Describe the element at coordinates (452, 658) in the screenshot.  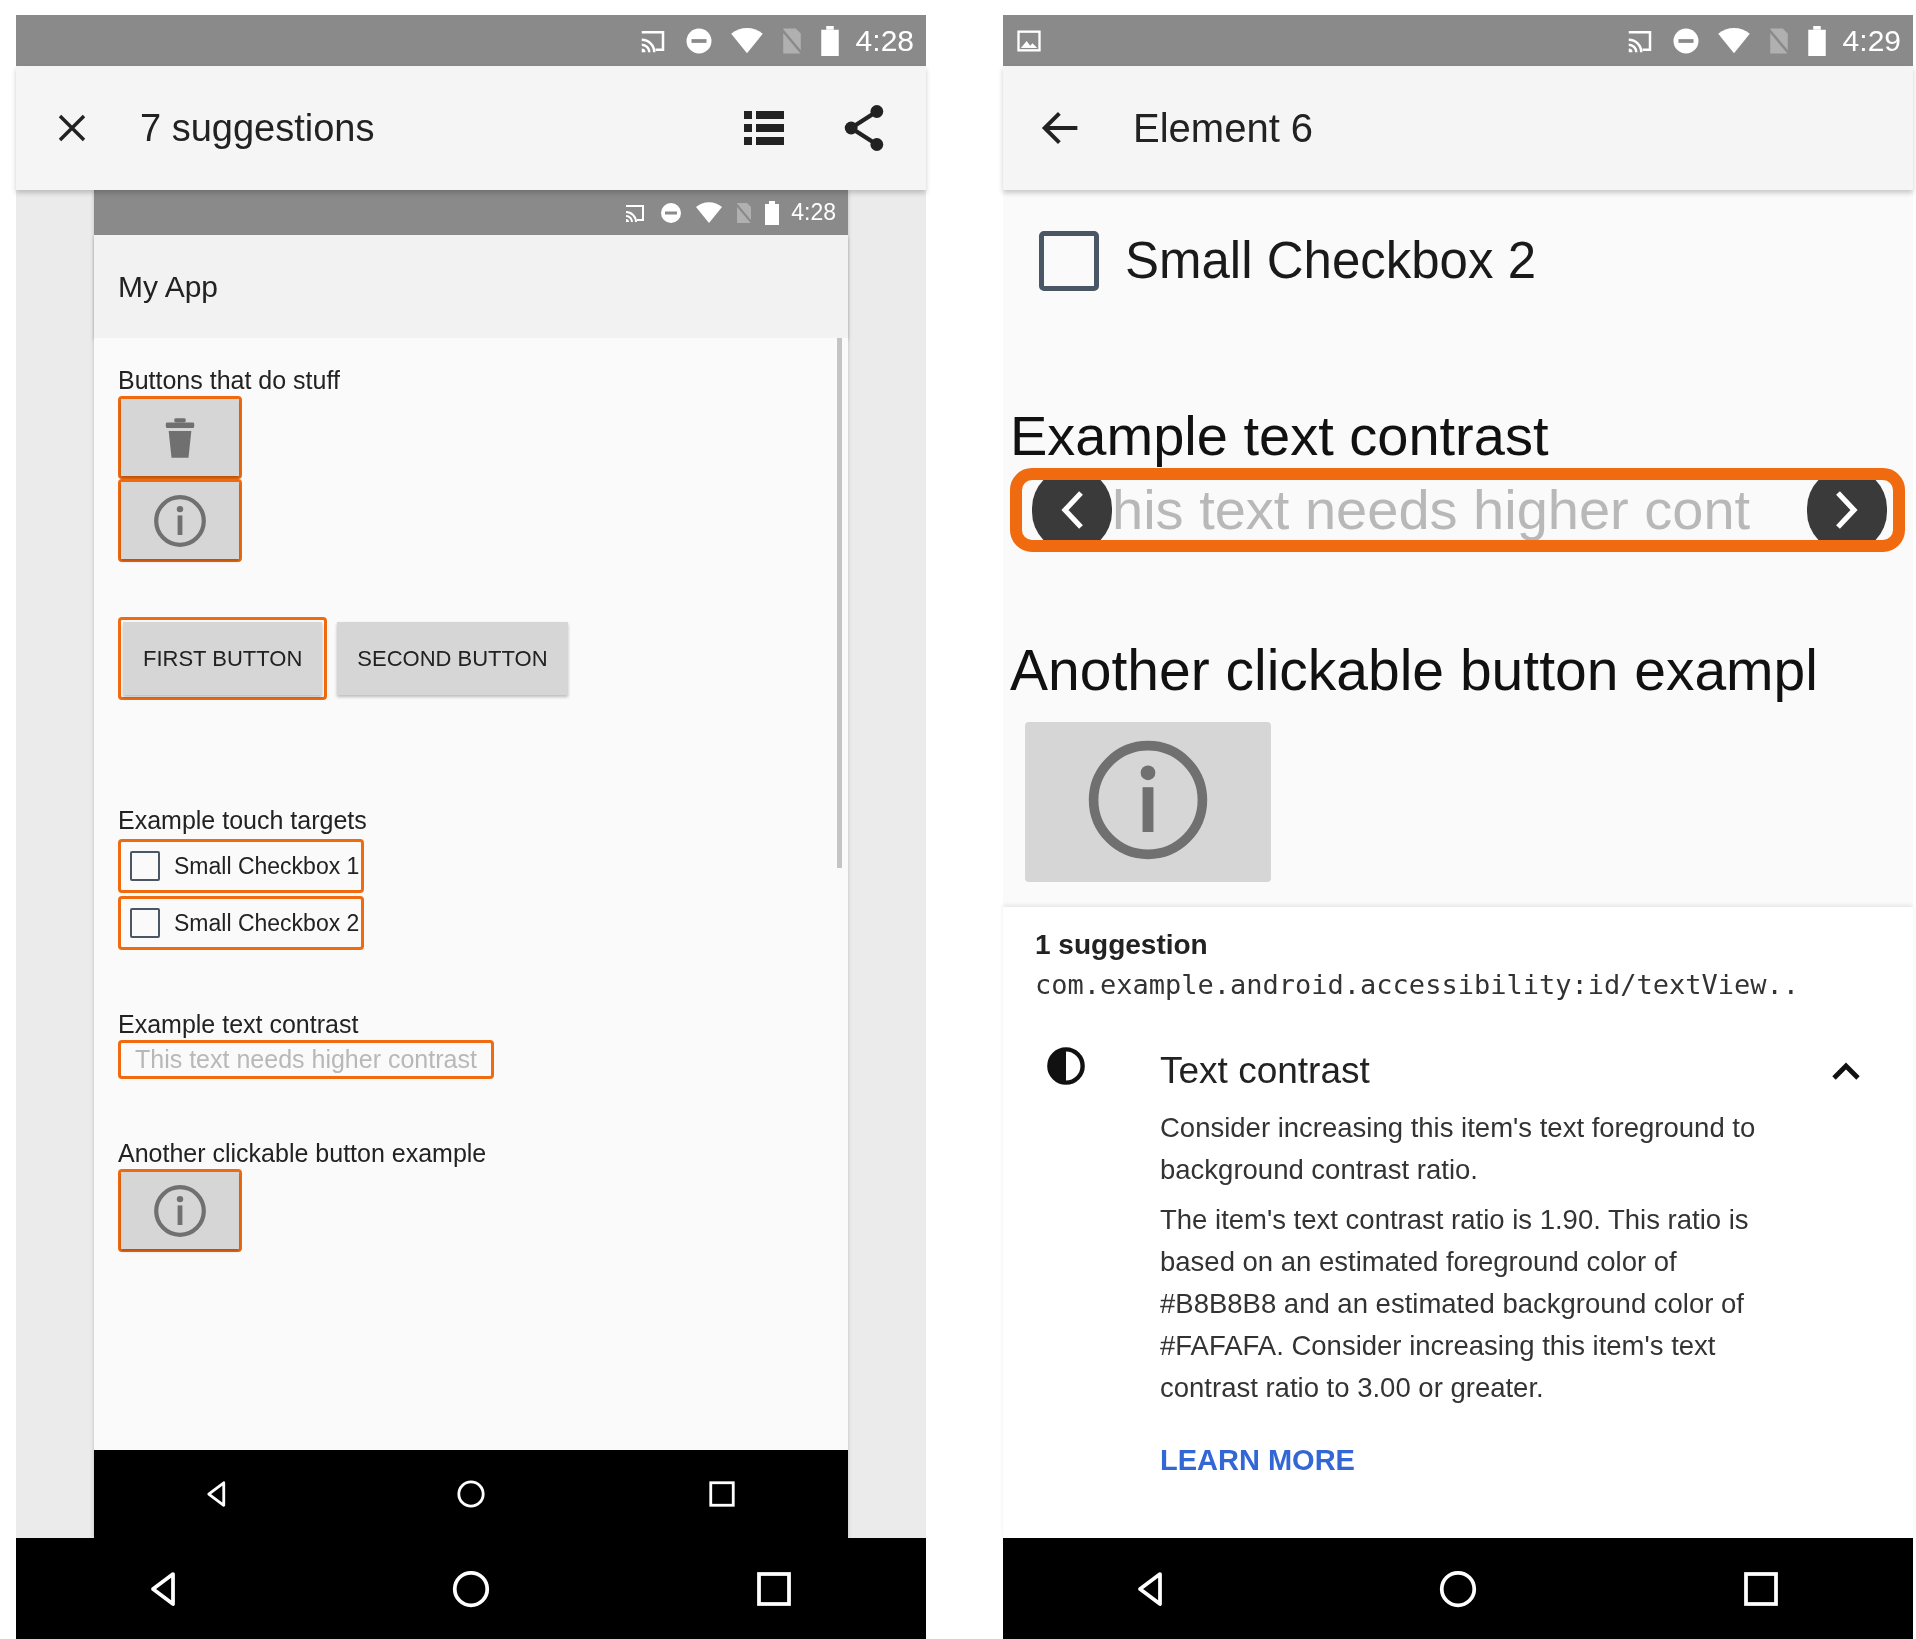
I see `text-button: SECOND BUTTON` at that location.